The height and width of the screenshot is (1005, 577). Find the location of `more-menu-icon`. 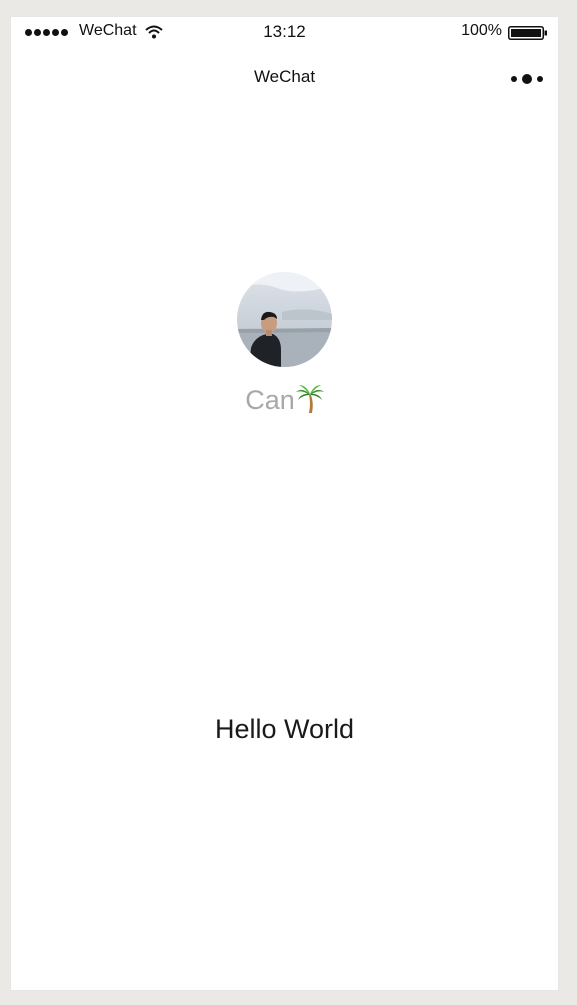

more-menu-icon is located at coordinates (527, 79).